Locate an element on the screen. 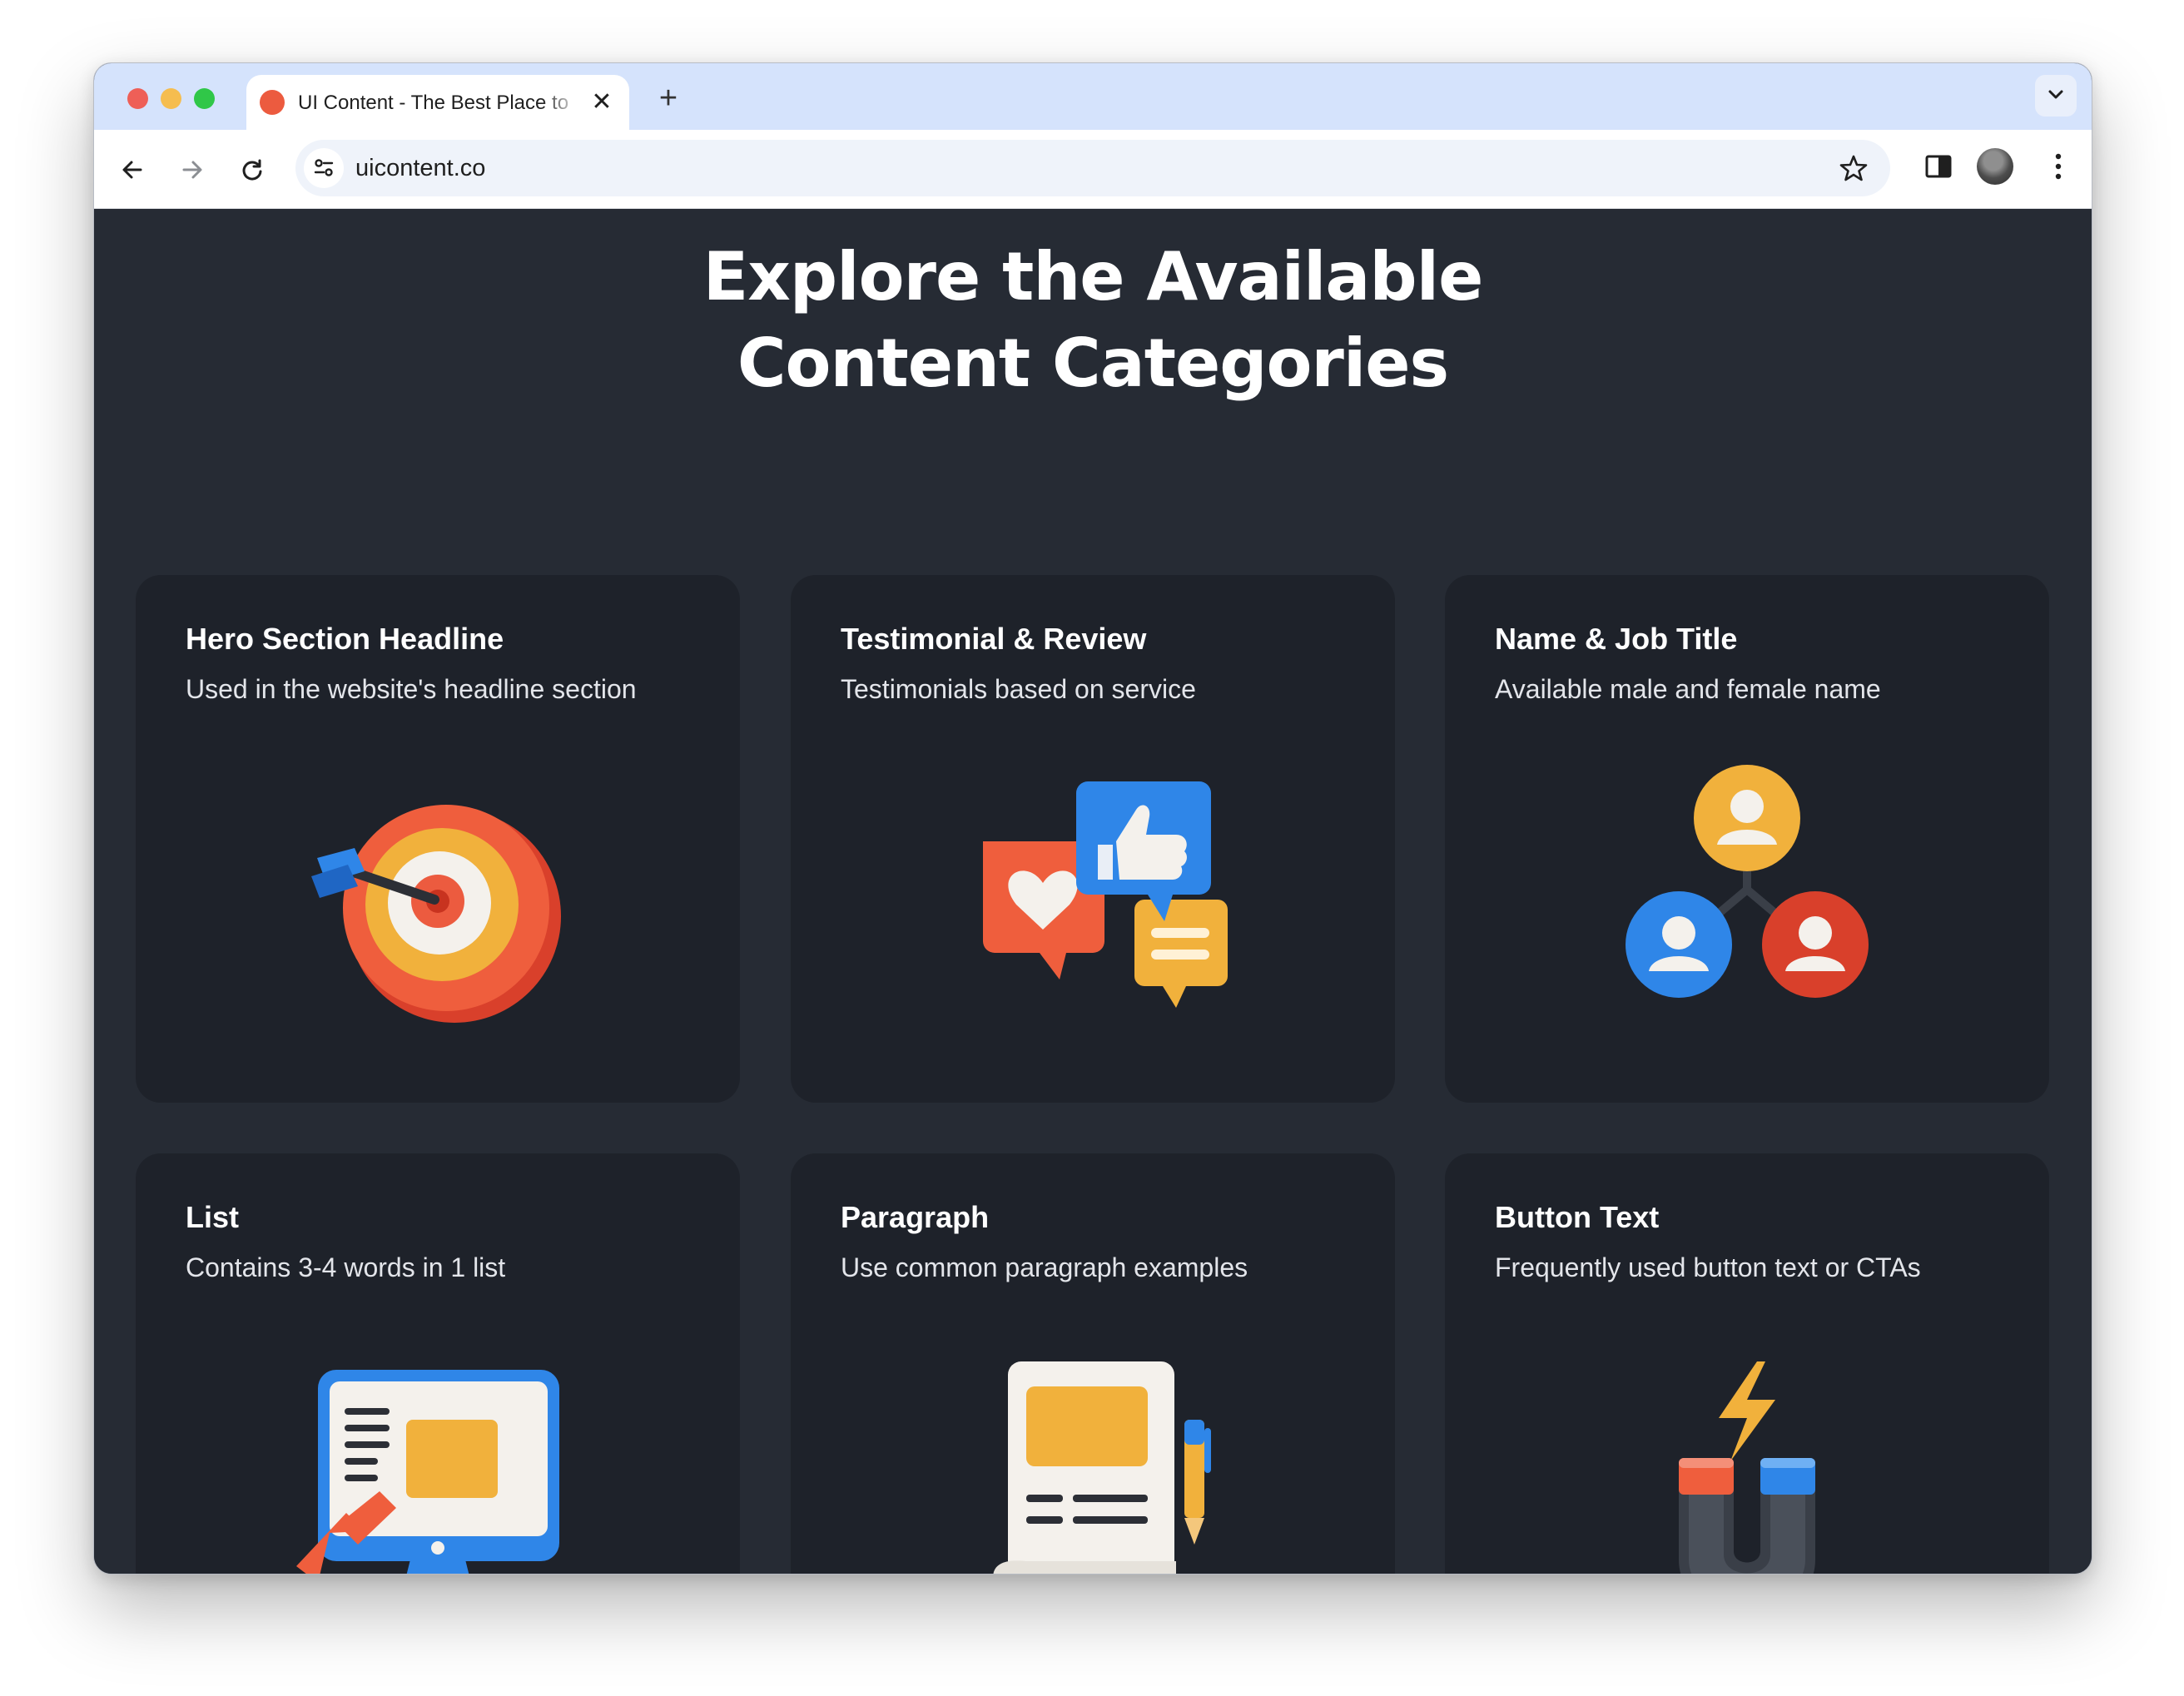 This screenshot has height=1696, width=2184. card-title: Hero Section Headline is located at coordinates (345, 639).